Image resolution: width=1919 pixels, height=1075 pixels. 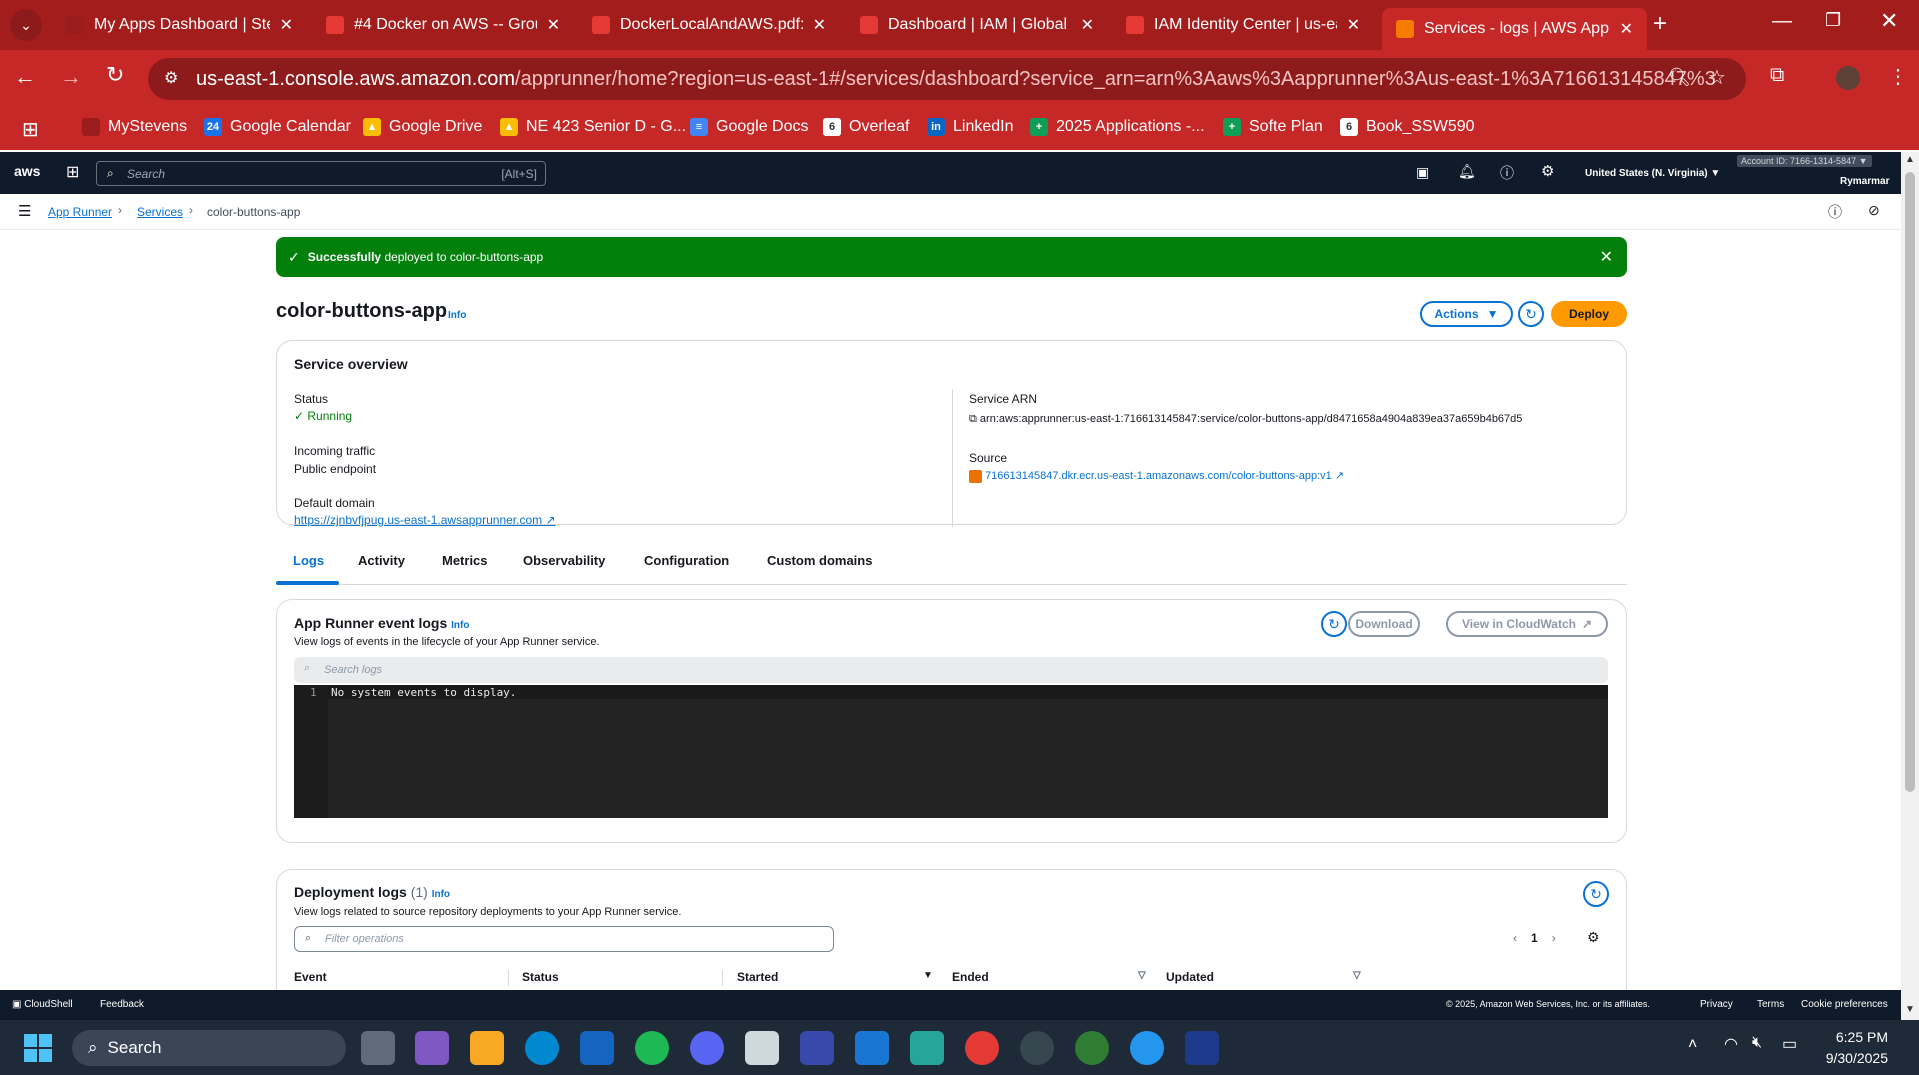 I want to click on powershell-icon, so click(x=1202, y=1048).